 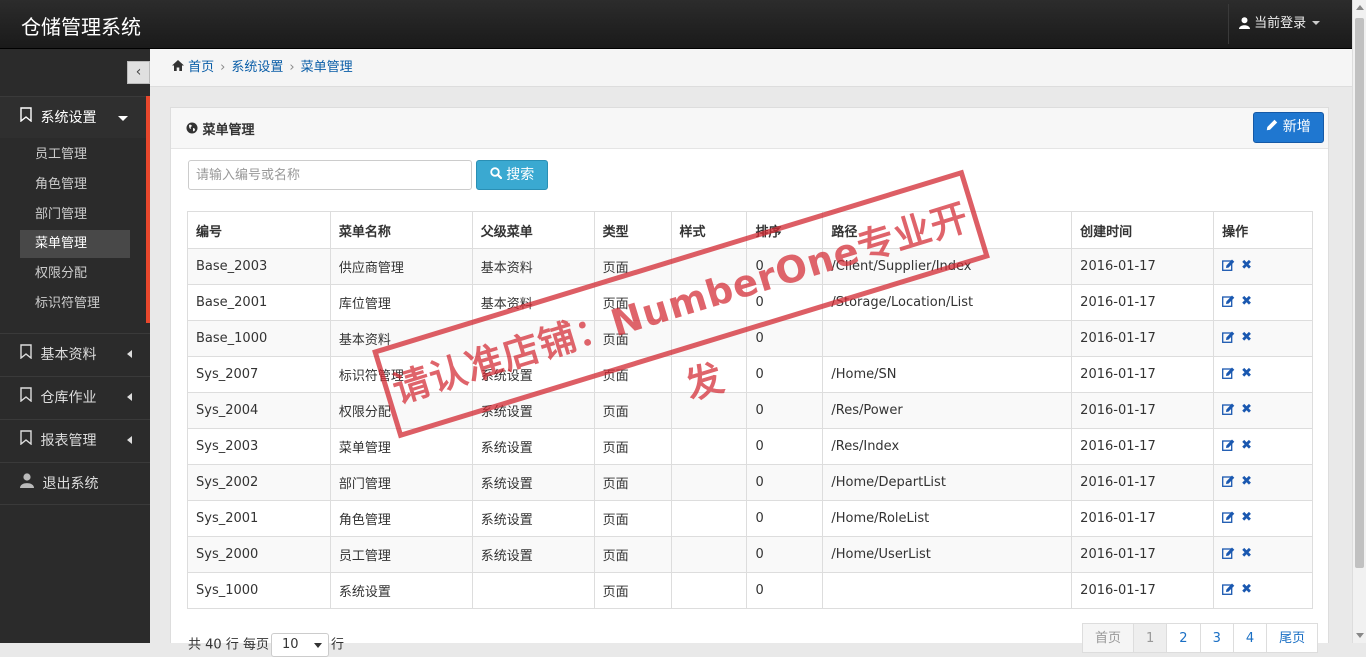 I want to click on cell-path: /Home/DepartList, so click(x=947, y=482).